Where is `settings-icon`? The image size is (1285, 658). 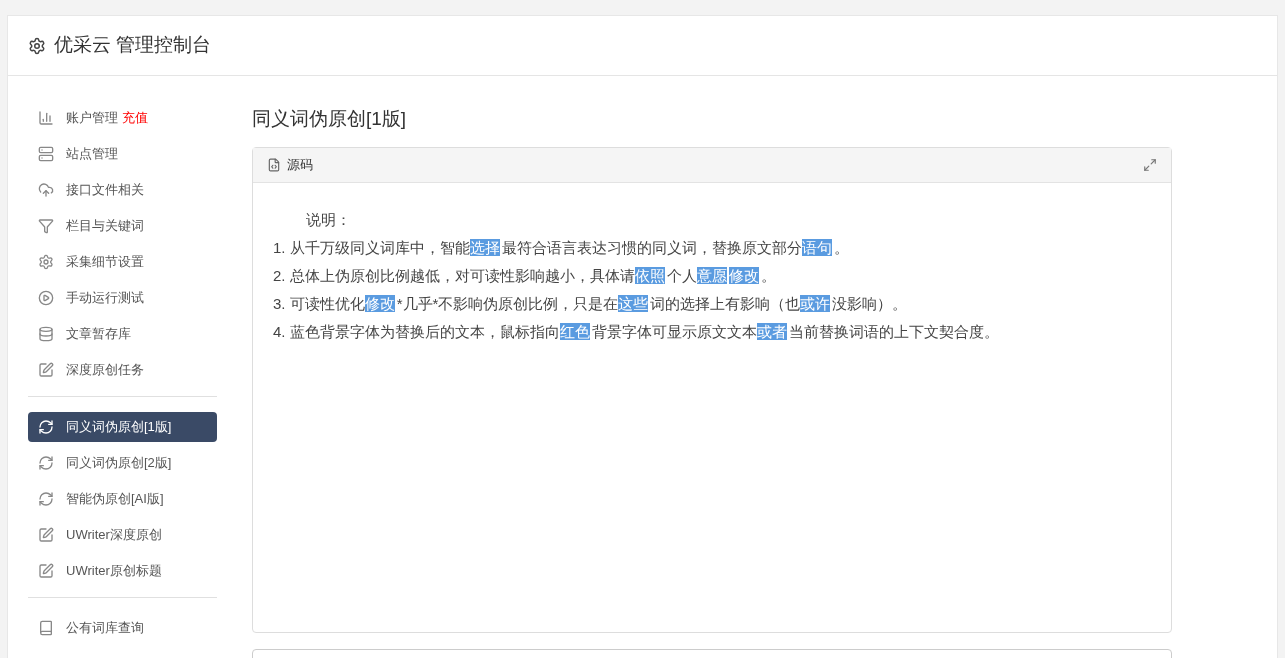 settings-icon is located at coordinates (37, 45).